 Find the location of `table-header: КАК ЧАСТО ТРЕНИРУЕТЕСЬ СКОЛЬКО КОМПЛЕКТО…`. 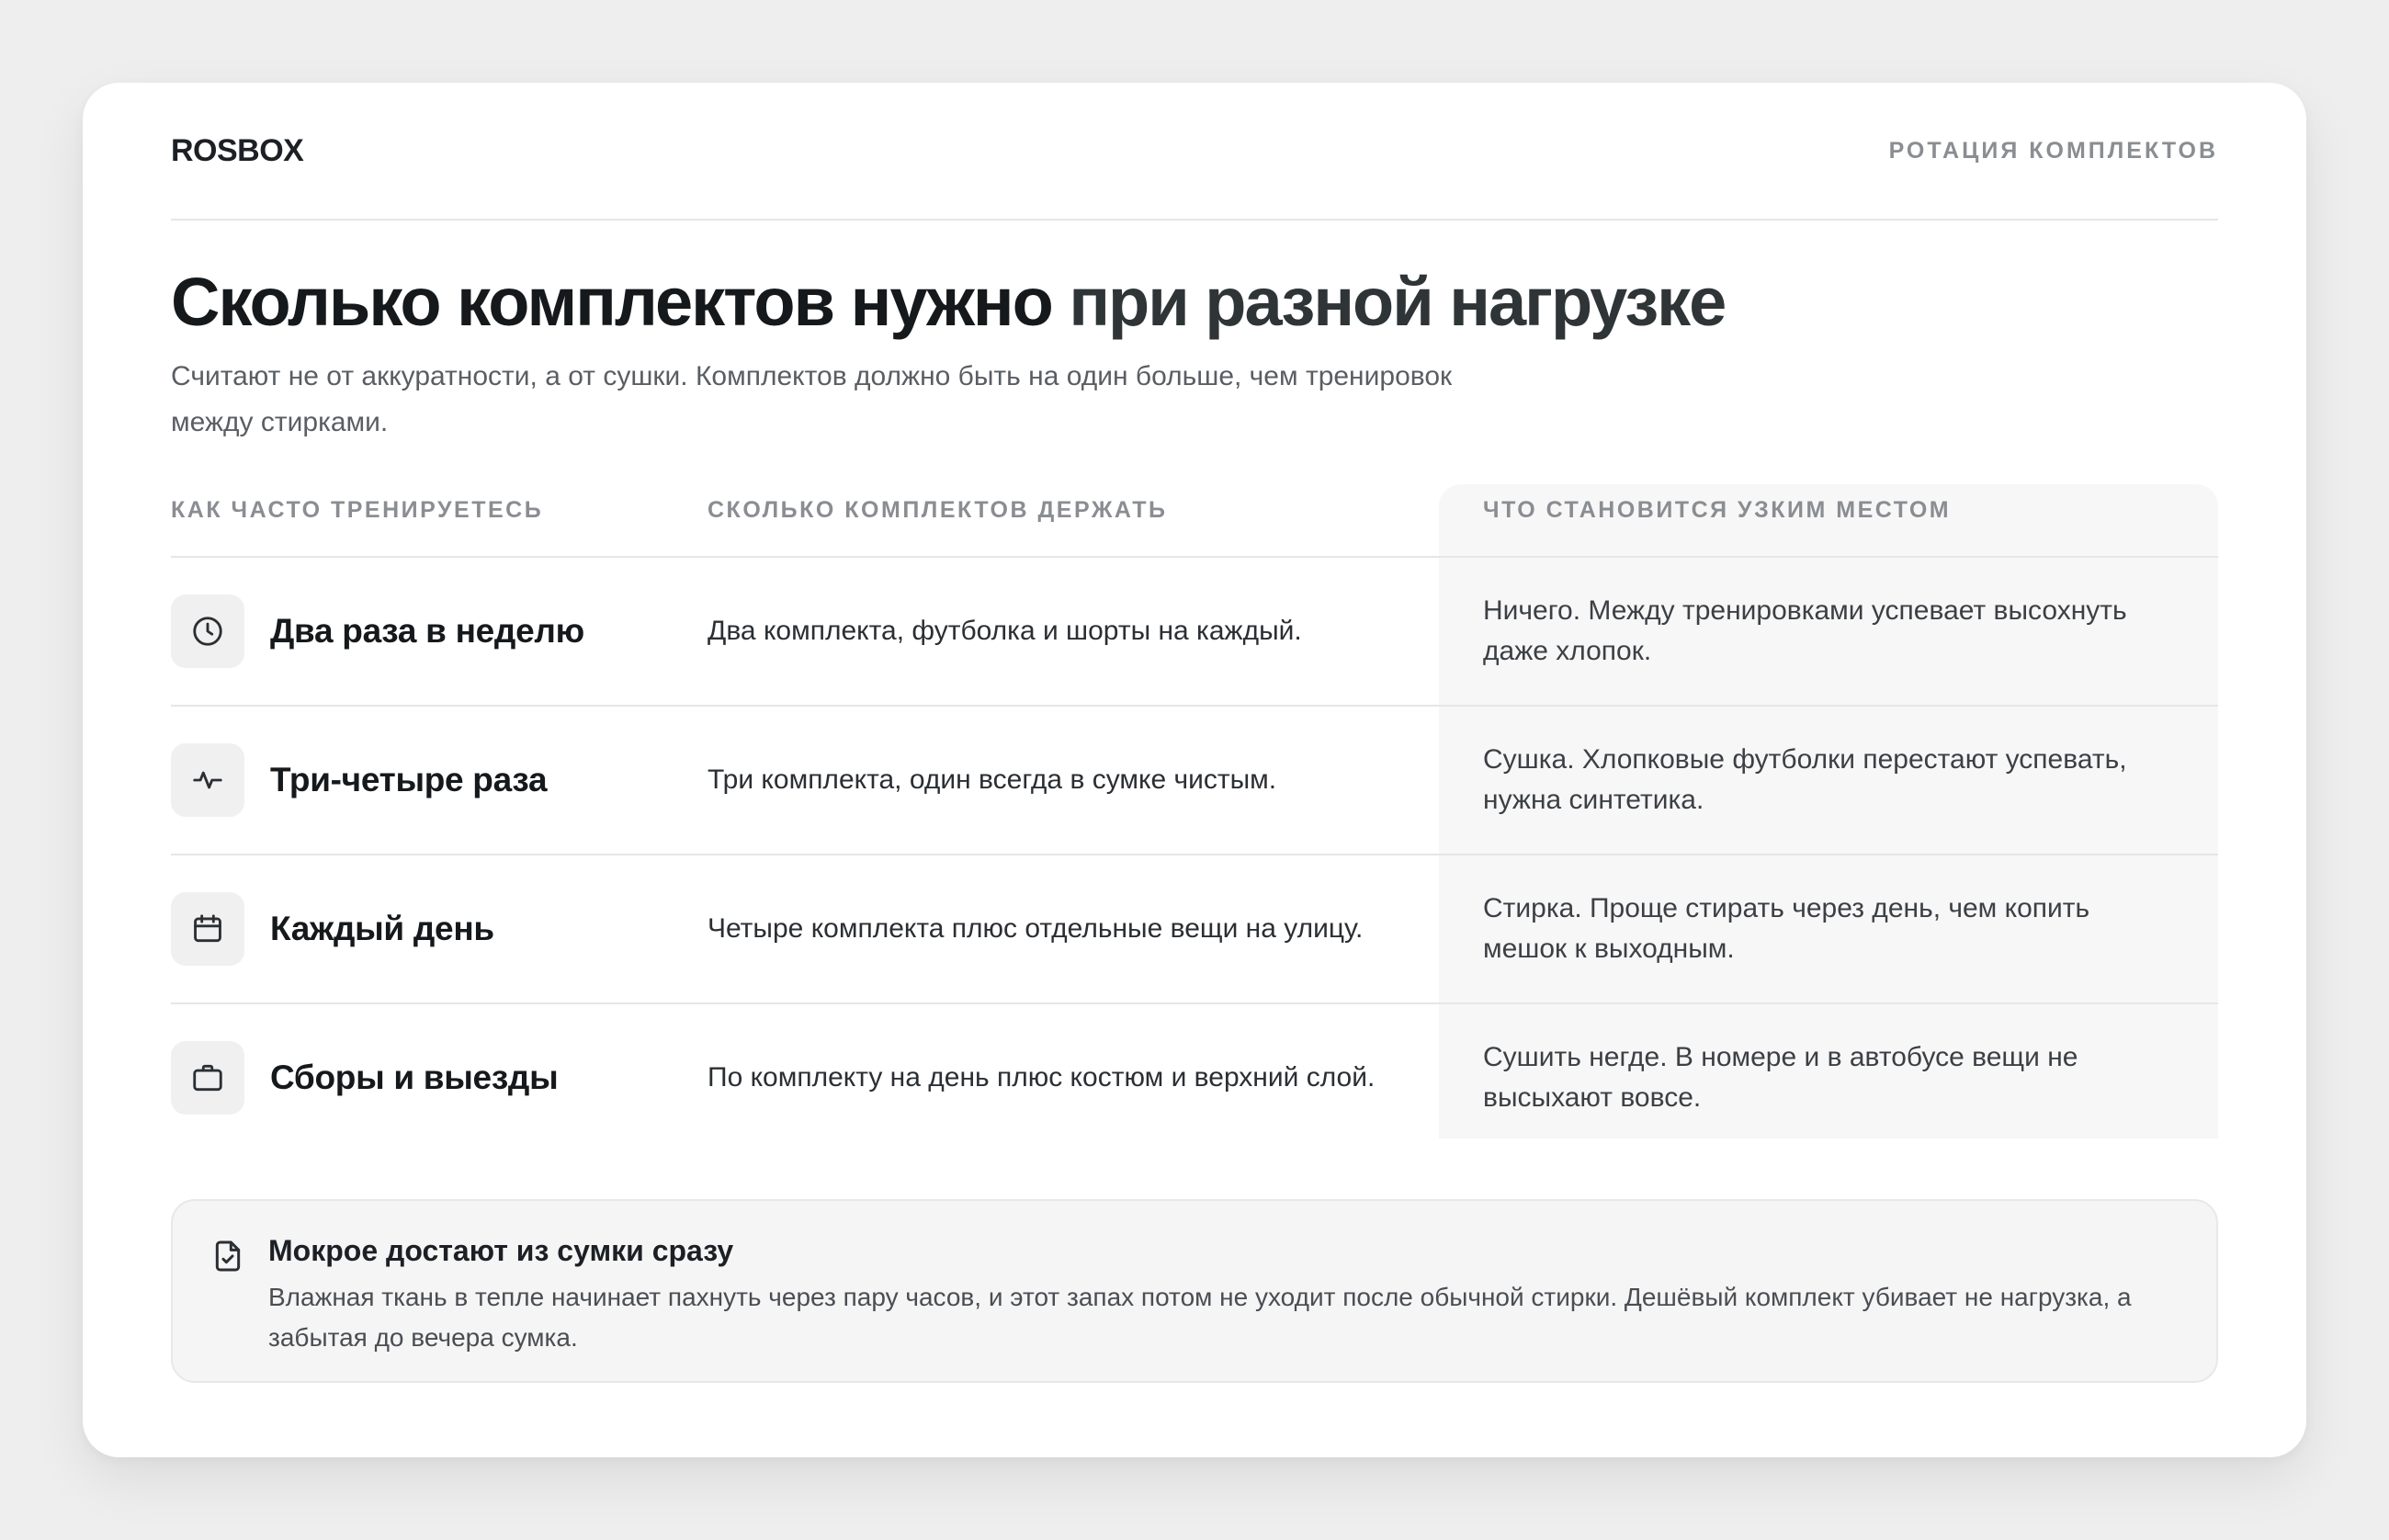

table-header: КАК ЧАСТО ТРЕНИРУЕТЕСЬ СКОЛЬКО КОМПЛЕКТО… is located at coordinates (1194, 528).